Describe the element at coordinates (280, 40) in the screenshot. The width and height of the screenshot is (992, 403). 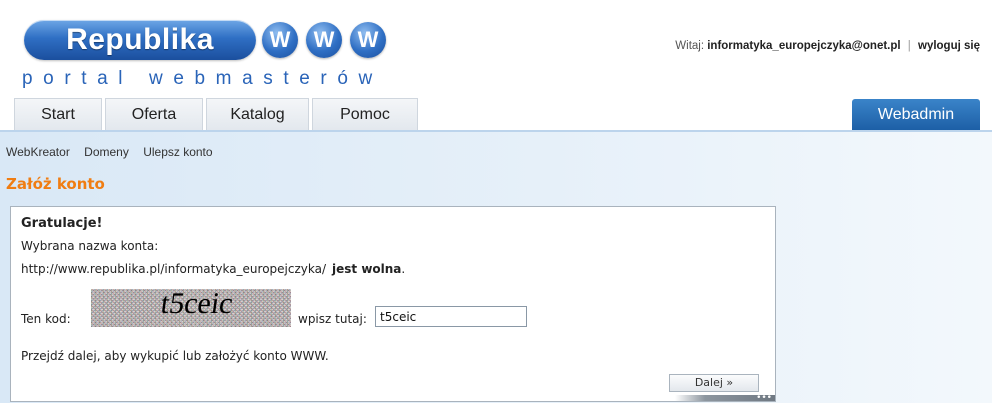
I see `logo-w-1: W` at that location.